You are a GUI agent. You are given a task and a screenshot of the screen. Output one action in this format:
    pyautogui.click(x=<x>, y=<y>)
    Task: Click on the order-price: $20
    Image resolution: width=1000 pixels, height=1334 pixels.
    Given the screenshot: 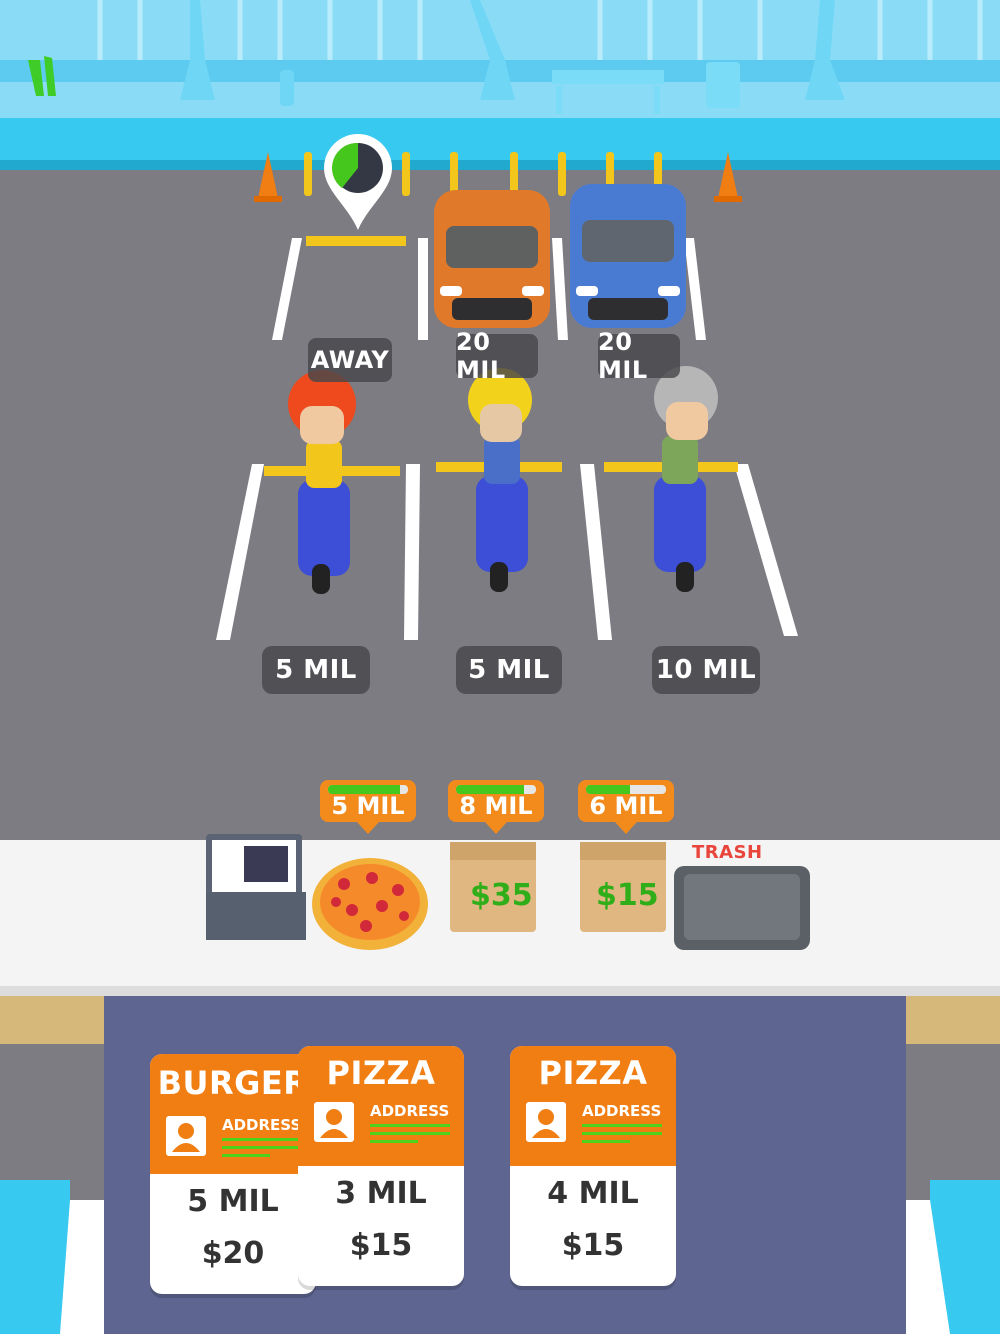 What is the action you would take?
    pyautogui.click(x=233, y=1253)
    